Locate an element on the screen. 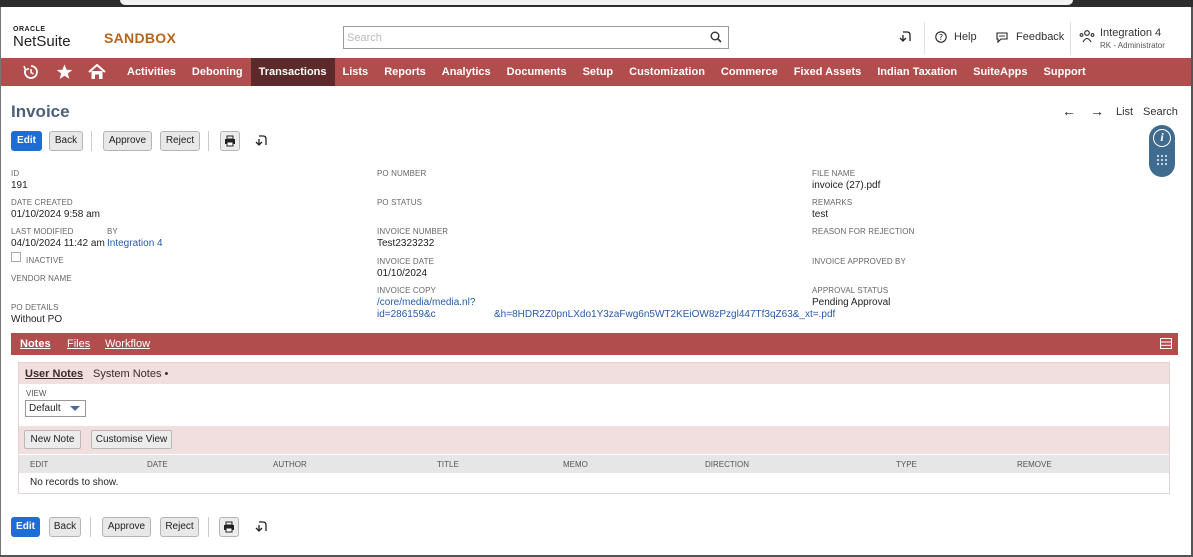 This screenshot has width=1193, height=557. logo-netsuite-text: NetSuite is located at coordinates (42, 41).